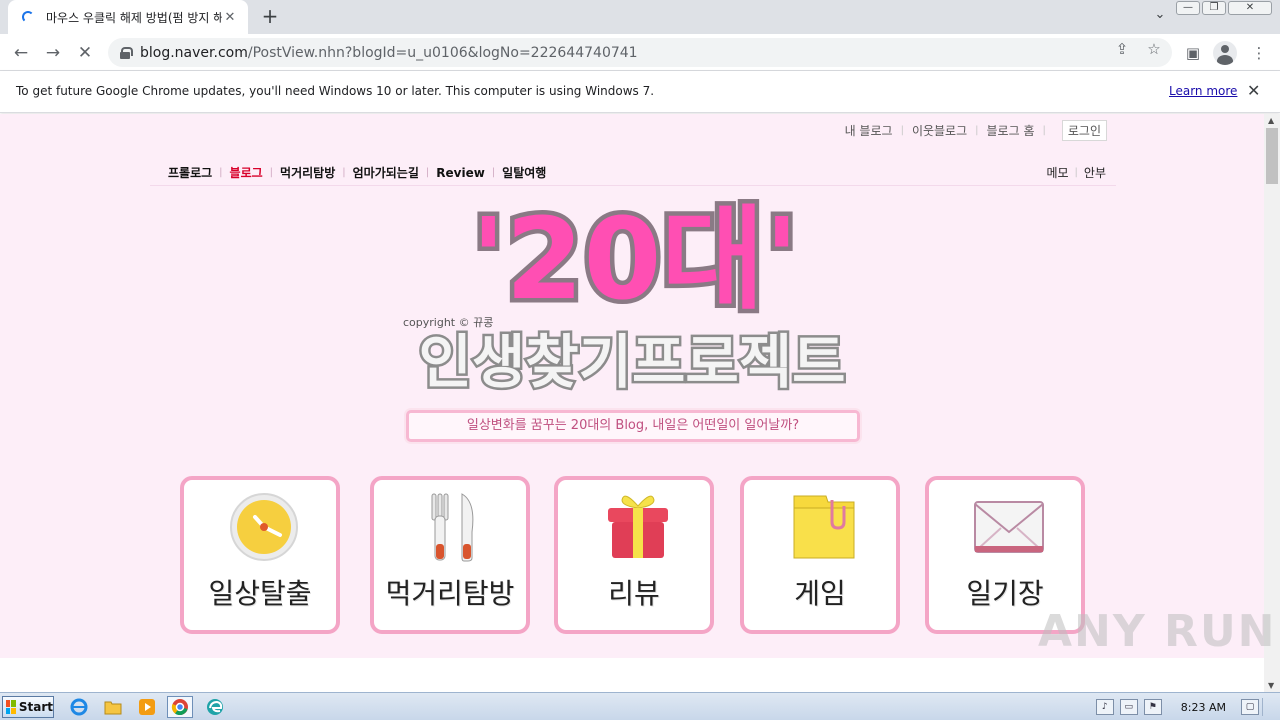 Image resolution: width=1280 pixels, height=721 pixels. What do you see at coordinates (1272, 156) in the screenshot?
I see `scroll-thumb` at bounding box center [1272, 156].